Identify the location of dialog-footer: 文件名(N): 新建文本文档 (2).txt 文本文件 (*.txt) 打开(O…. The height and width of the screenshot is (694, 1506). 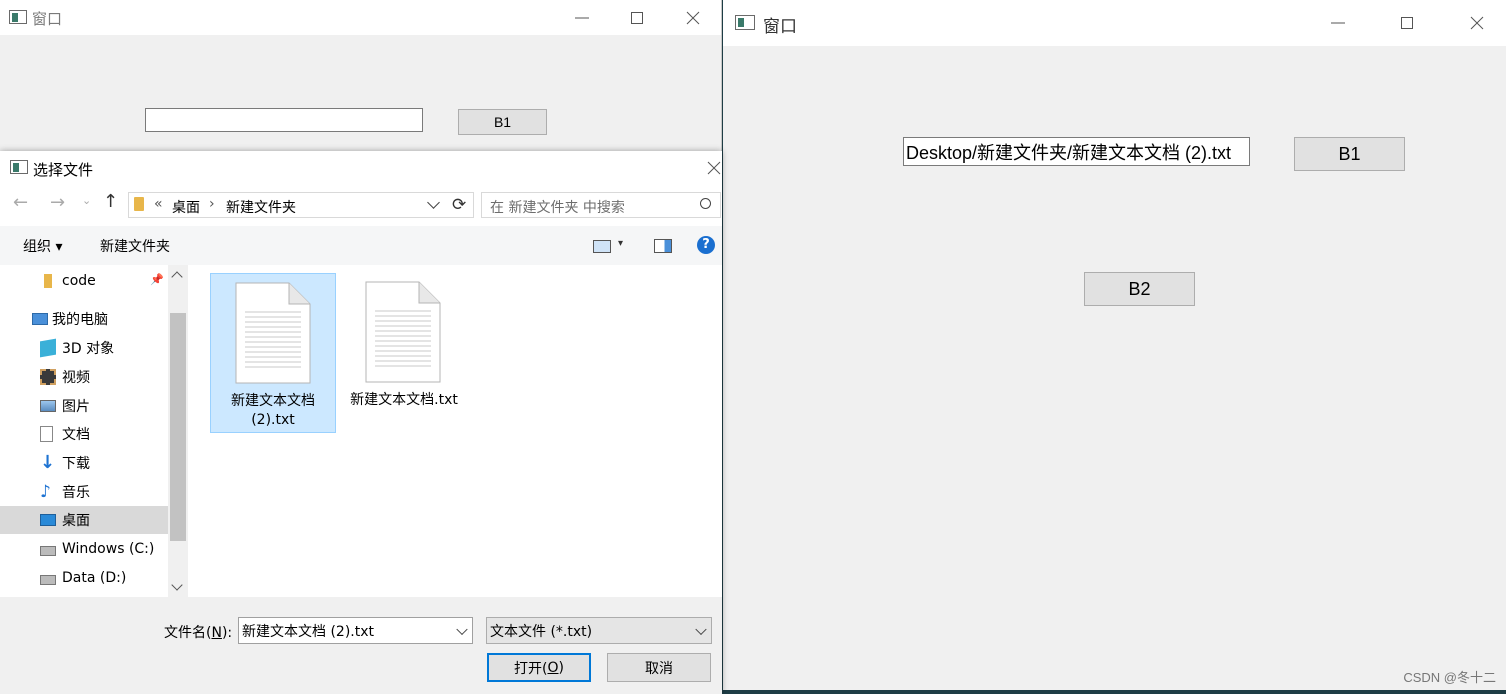
(361, 645).